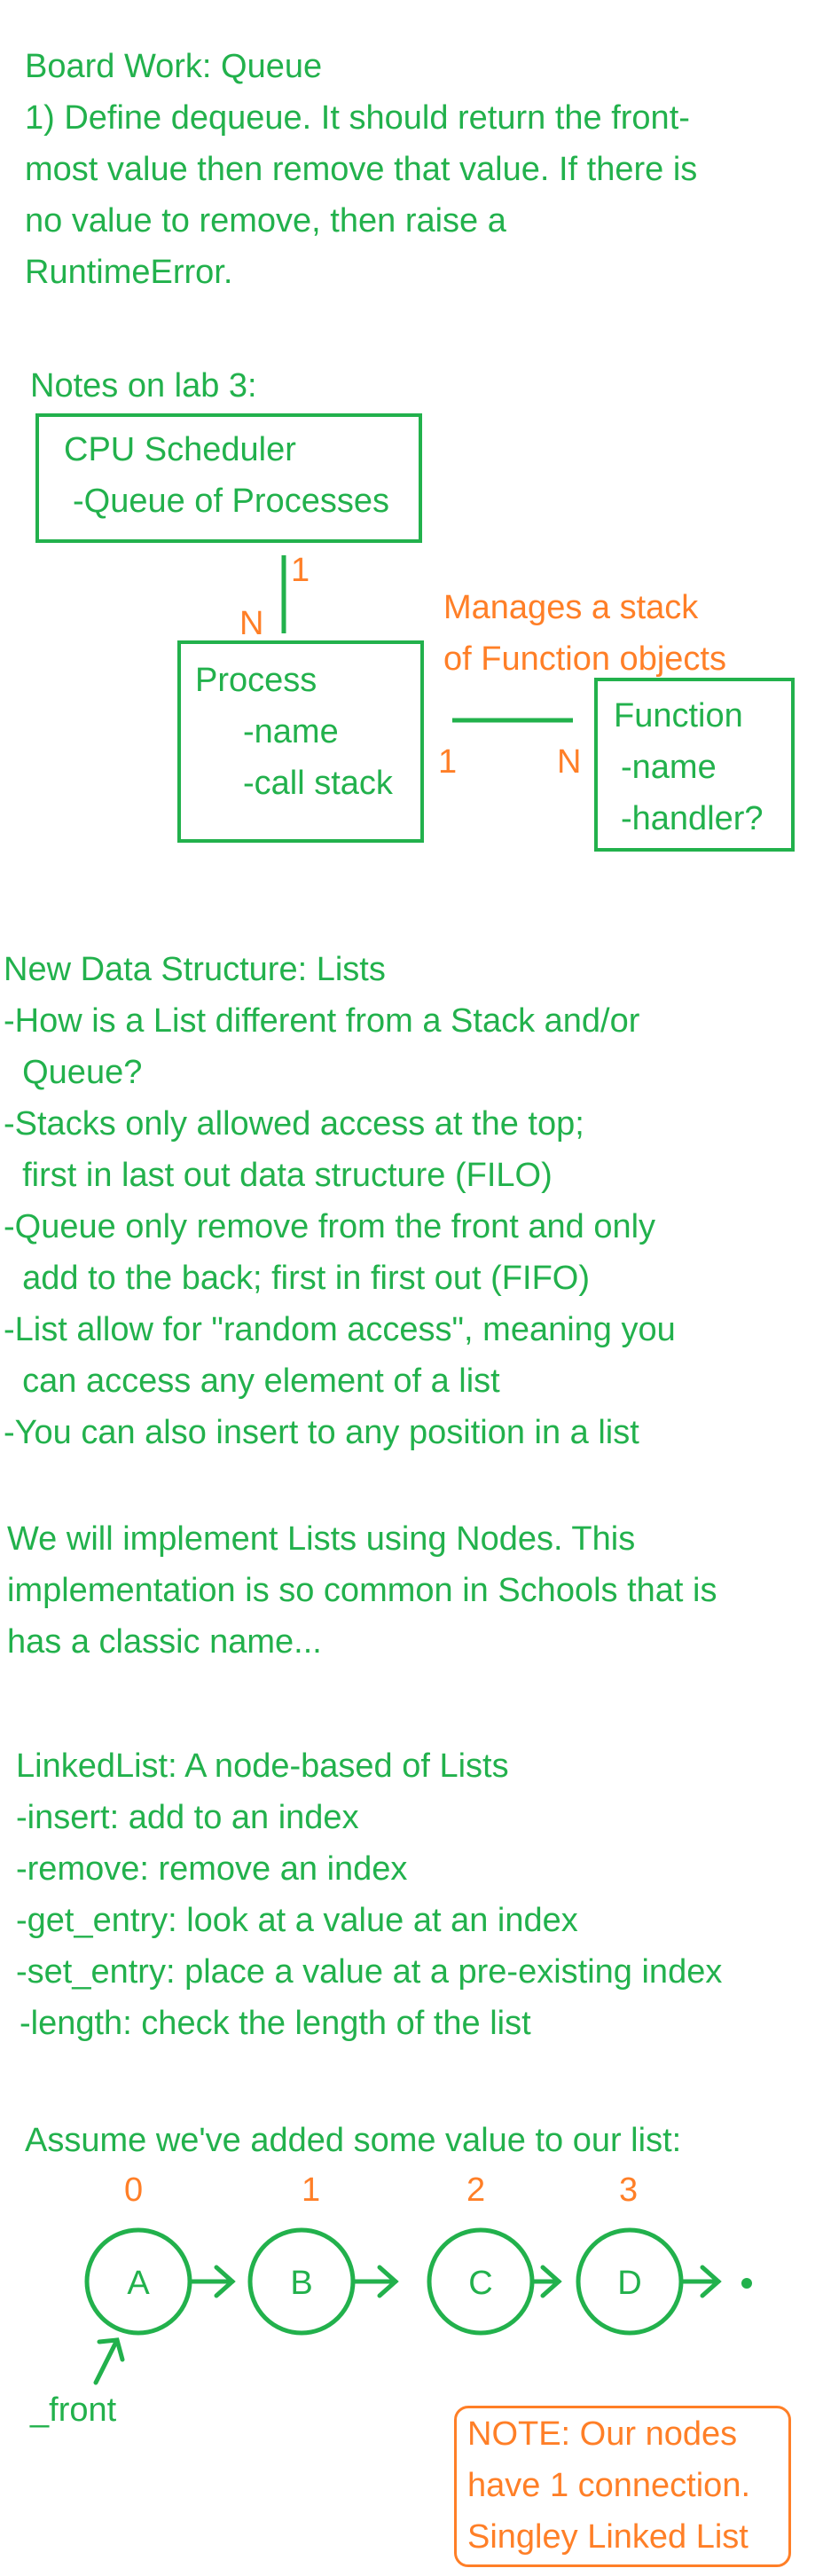 Image resolution: width=823 pixels, height=2576 pixels. I want to click on process-box: Process -name -call stack, so click(300, 741).